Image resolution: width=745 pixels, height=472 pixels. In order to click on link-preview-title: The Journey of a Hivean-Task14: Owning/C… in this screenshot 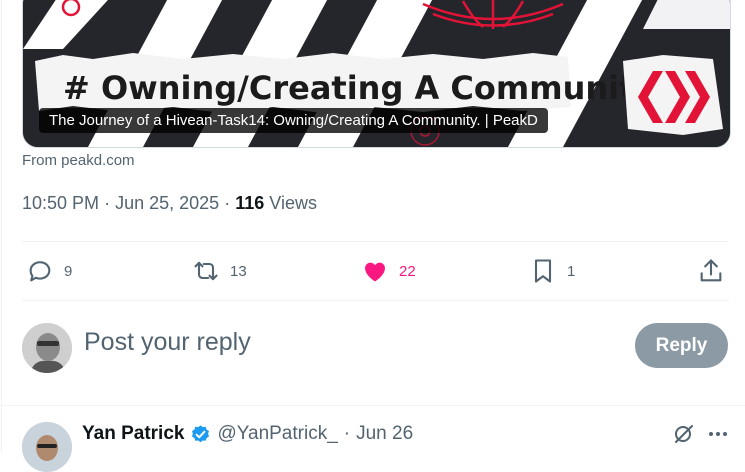, I will do `click(293, 120)`.